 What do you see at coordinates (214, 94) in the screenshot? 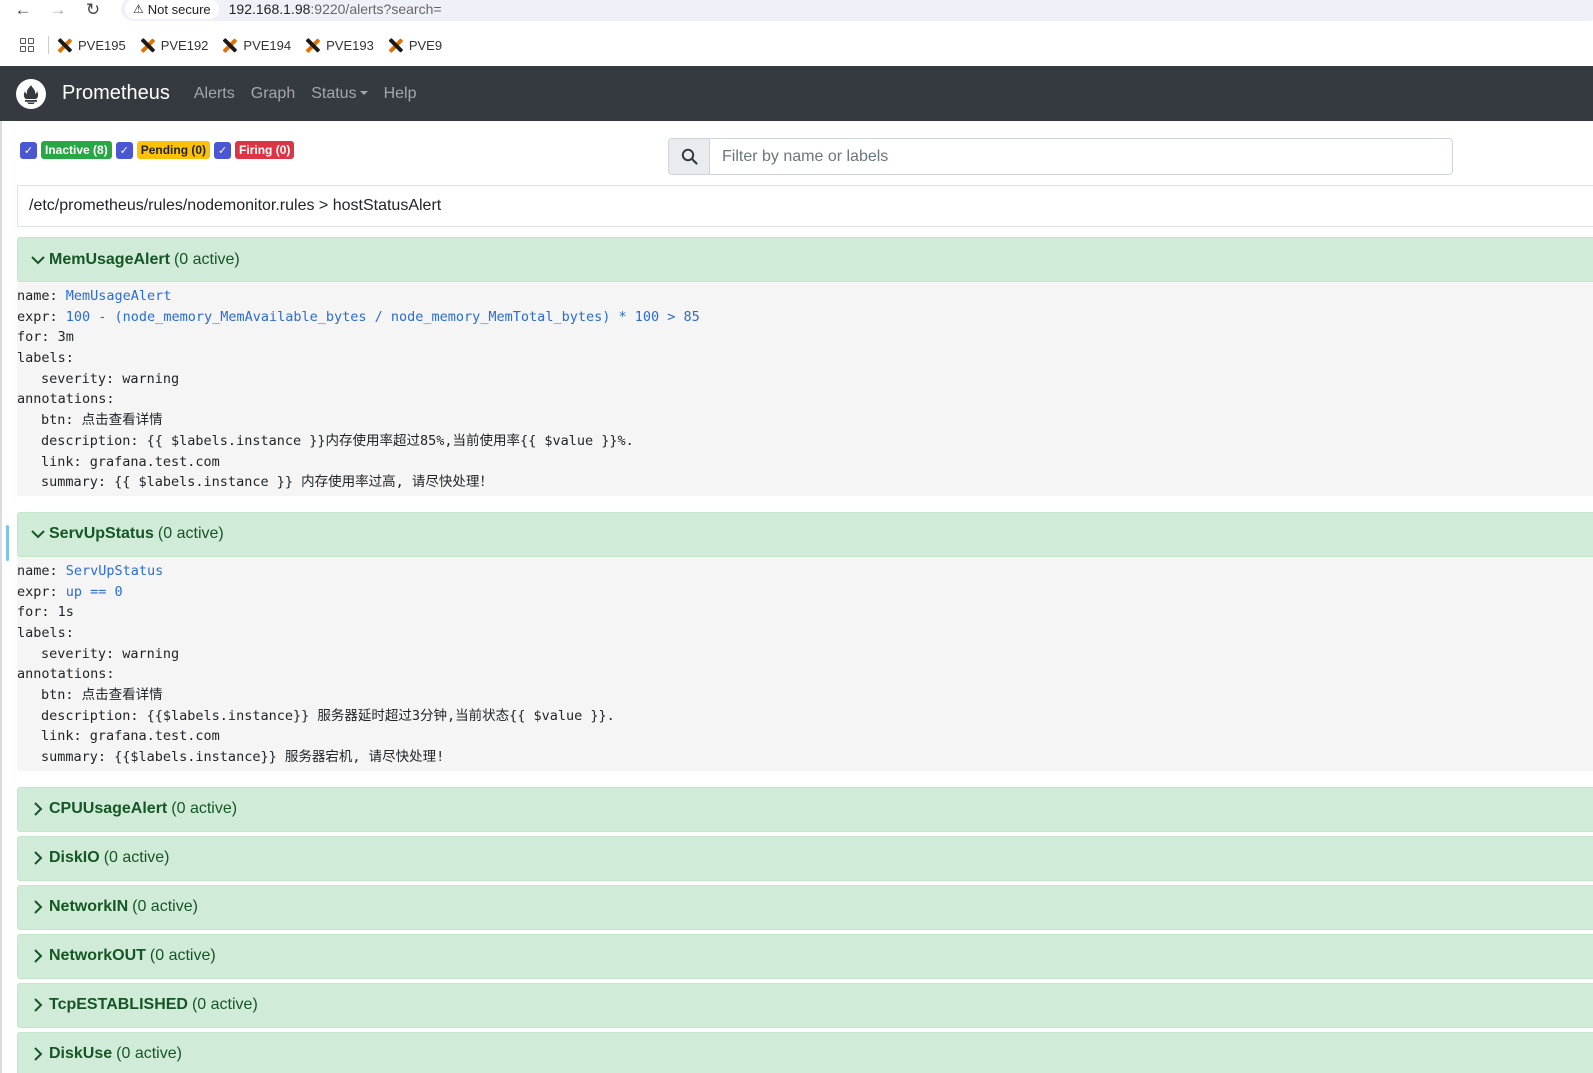
I see `nav-alerts: Alerts` at bounding box center [214, 94].